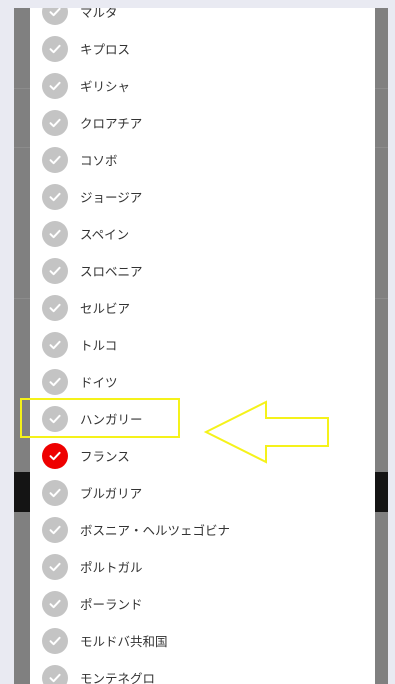 Image resolution: width=395 pixels, height=684 pixels. What do you see at coordinates (111, 271) in the screenshot?
I see `country-option-label: スロベニア` at bounding box center [111, 271].